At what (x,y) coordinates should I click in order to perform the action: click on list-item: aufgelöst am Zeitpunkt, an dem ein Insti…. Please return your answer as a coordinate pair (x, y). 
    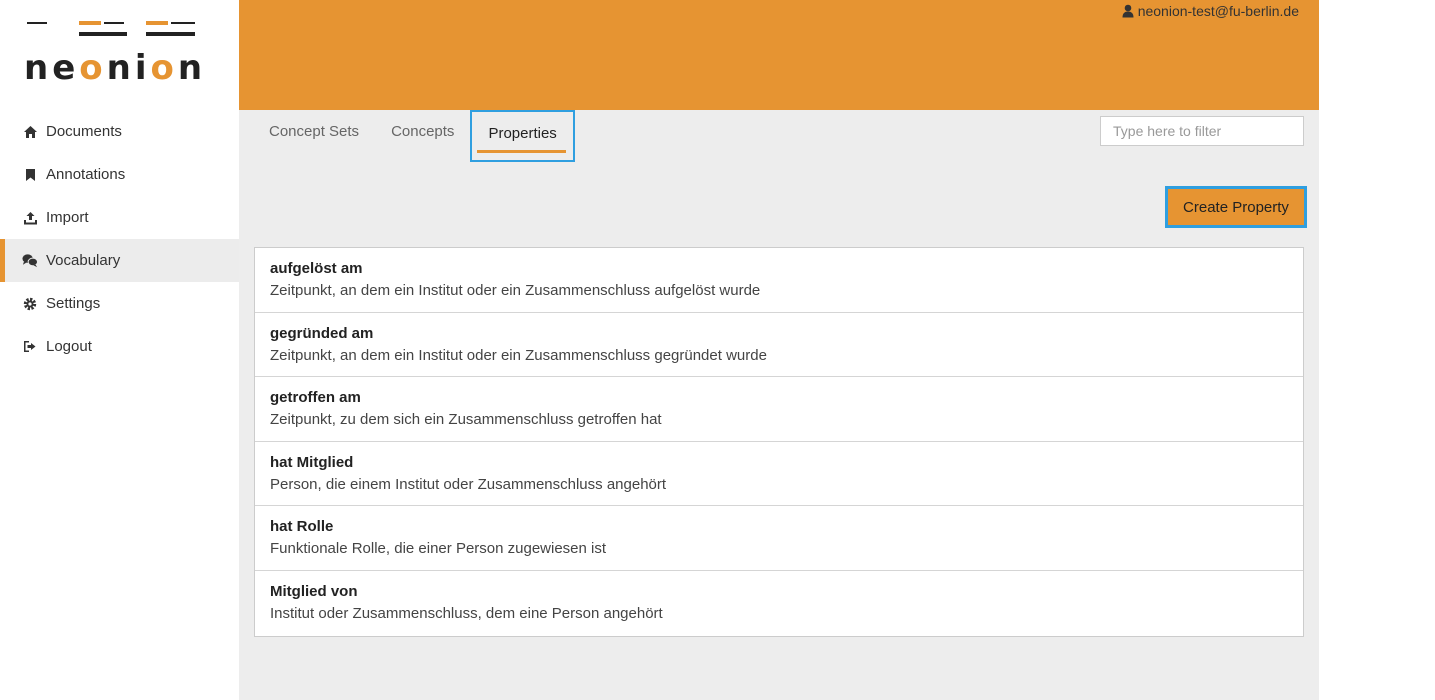
    Looking at the image, I should click on (779, 280).